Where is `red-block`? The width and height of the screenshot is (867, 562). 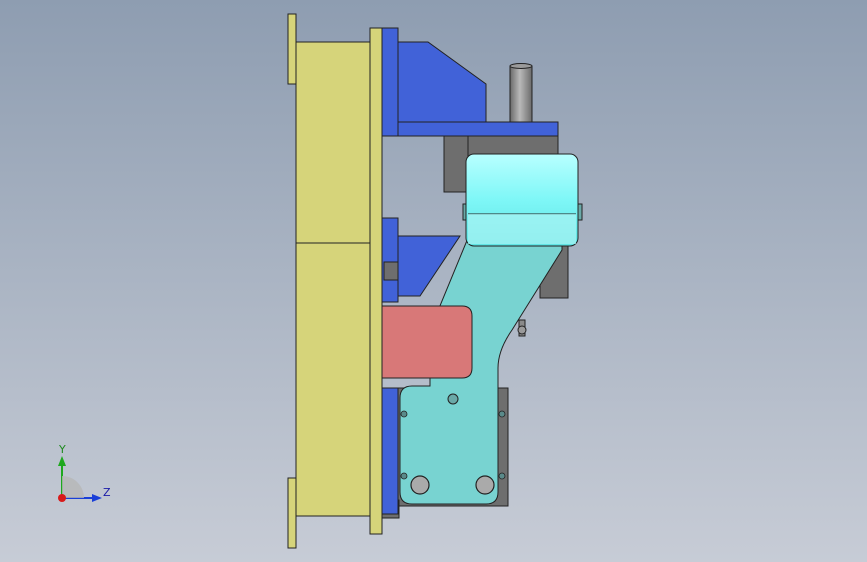 red-block is located at coordinates (427, 342).